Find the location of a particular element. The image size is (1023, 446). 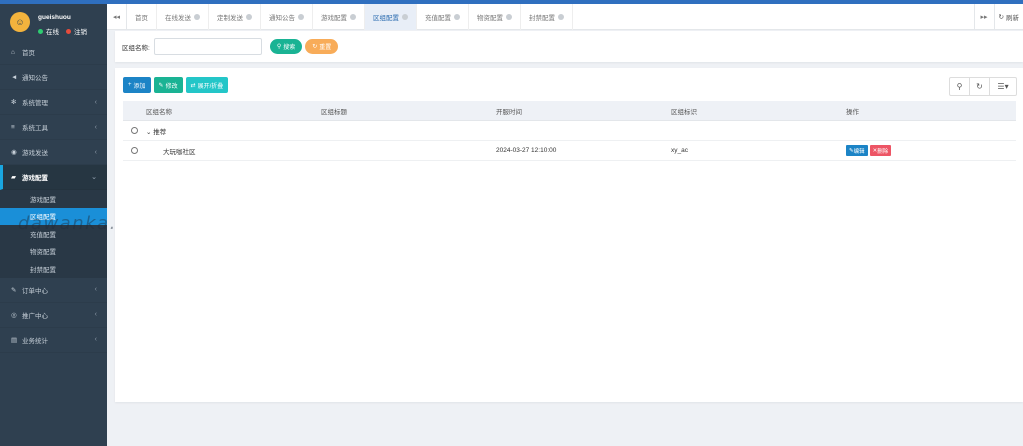

tab-game-config: 游戏配置 is located at coordinates (339, 16).